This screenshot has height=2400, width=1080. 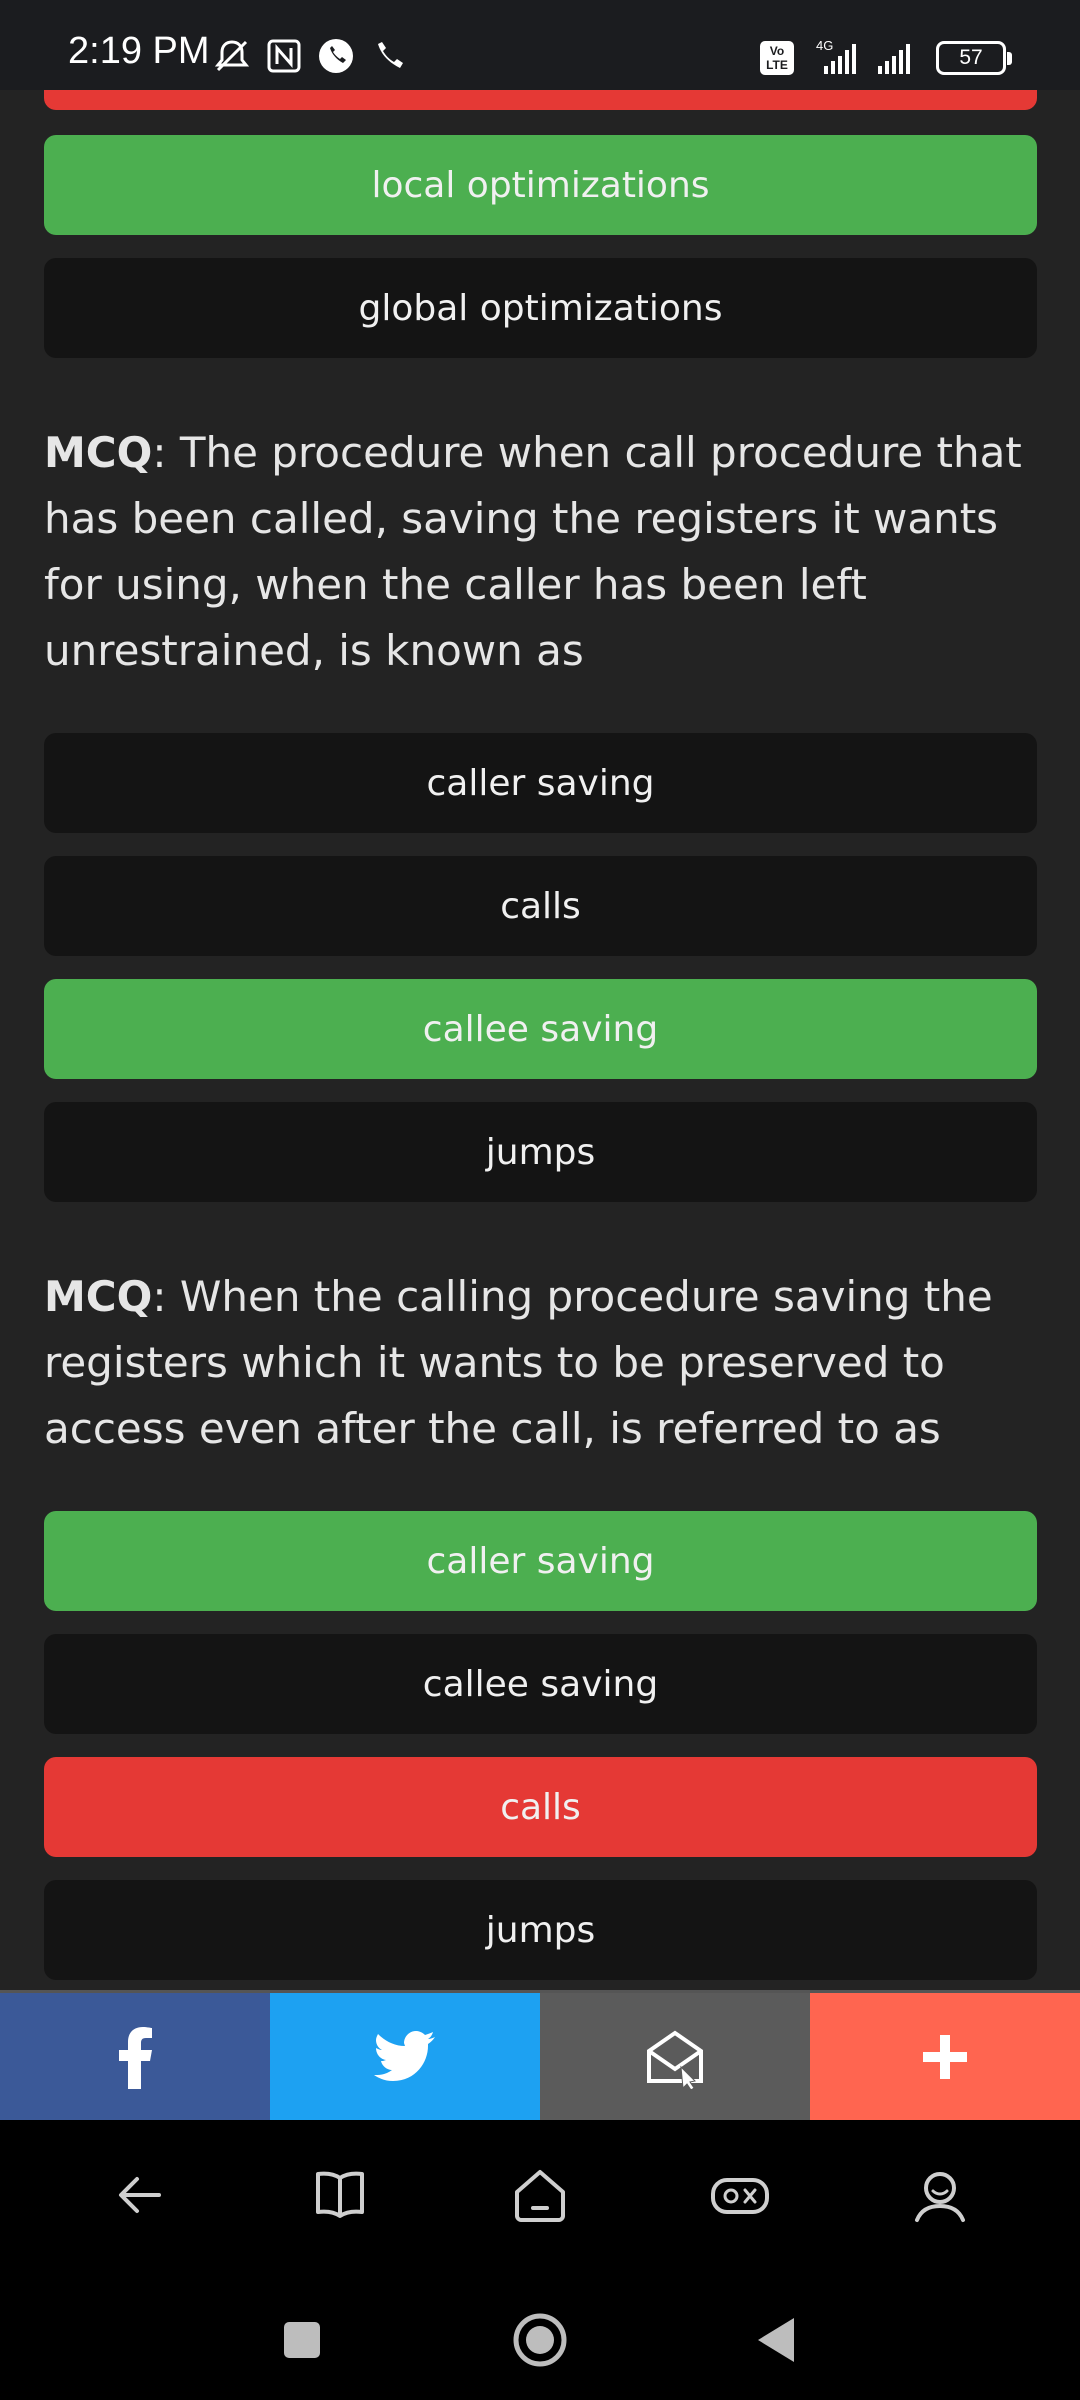 I want to click on facebook-icon, so click(x=135, y=2057).